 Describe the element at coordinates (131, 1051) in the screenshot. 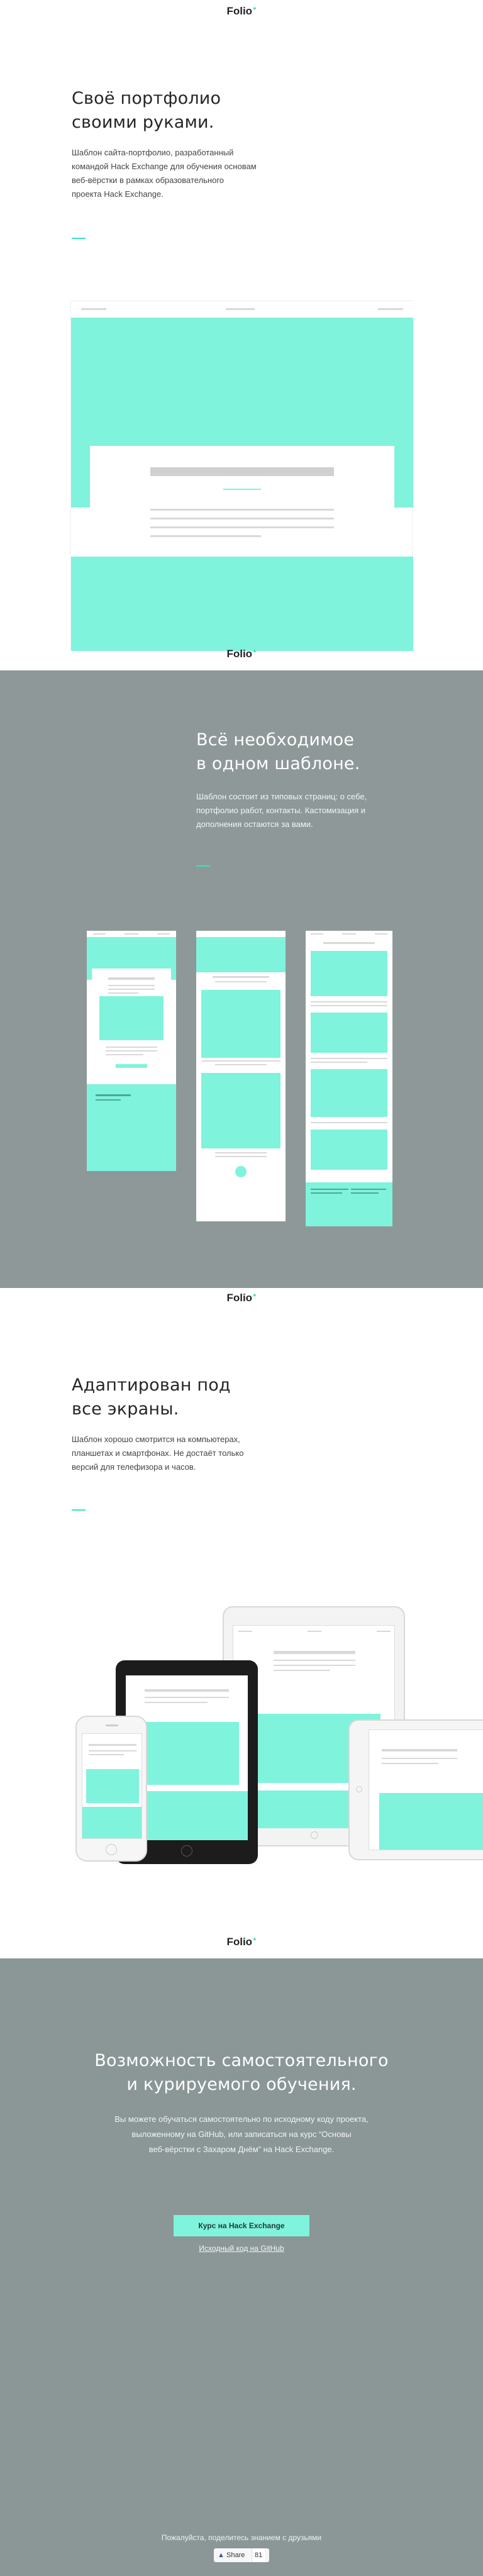

I see `page-thumb-about` at that location.